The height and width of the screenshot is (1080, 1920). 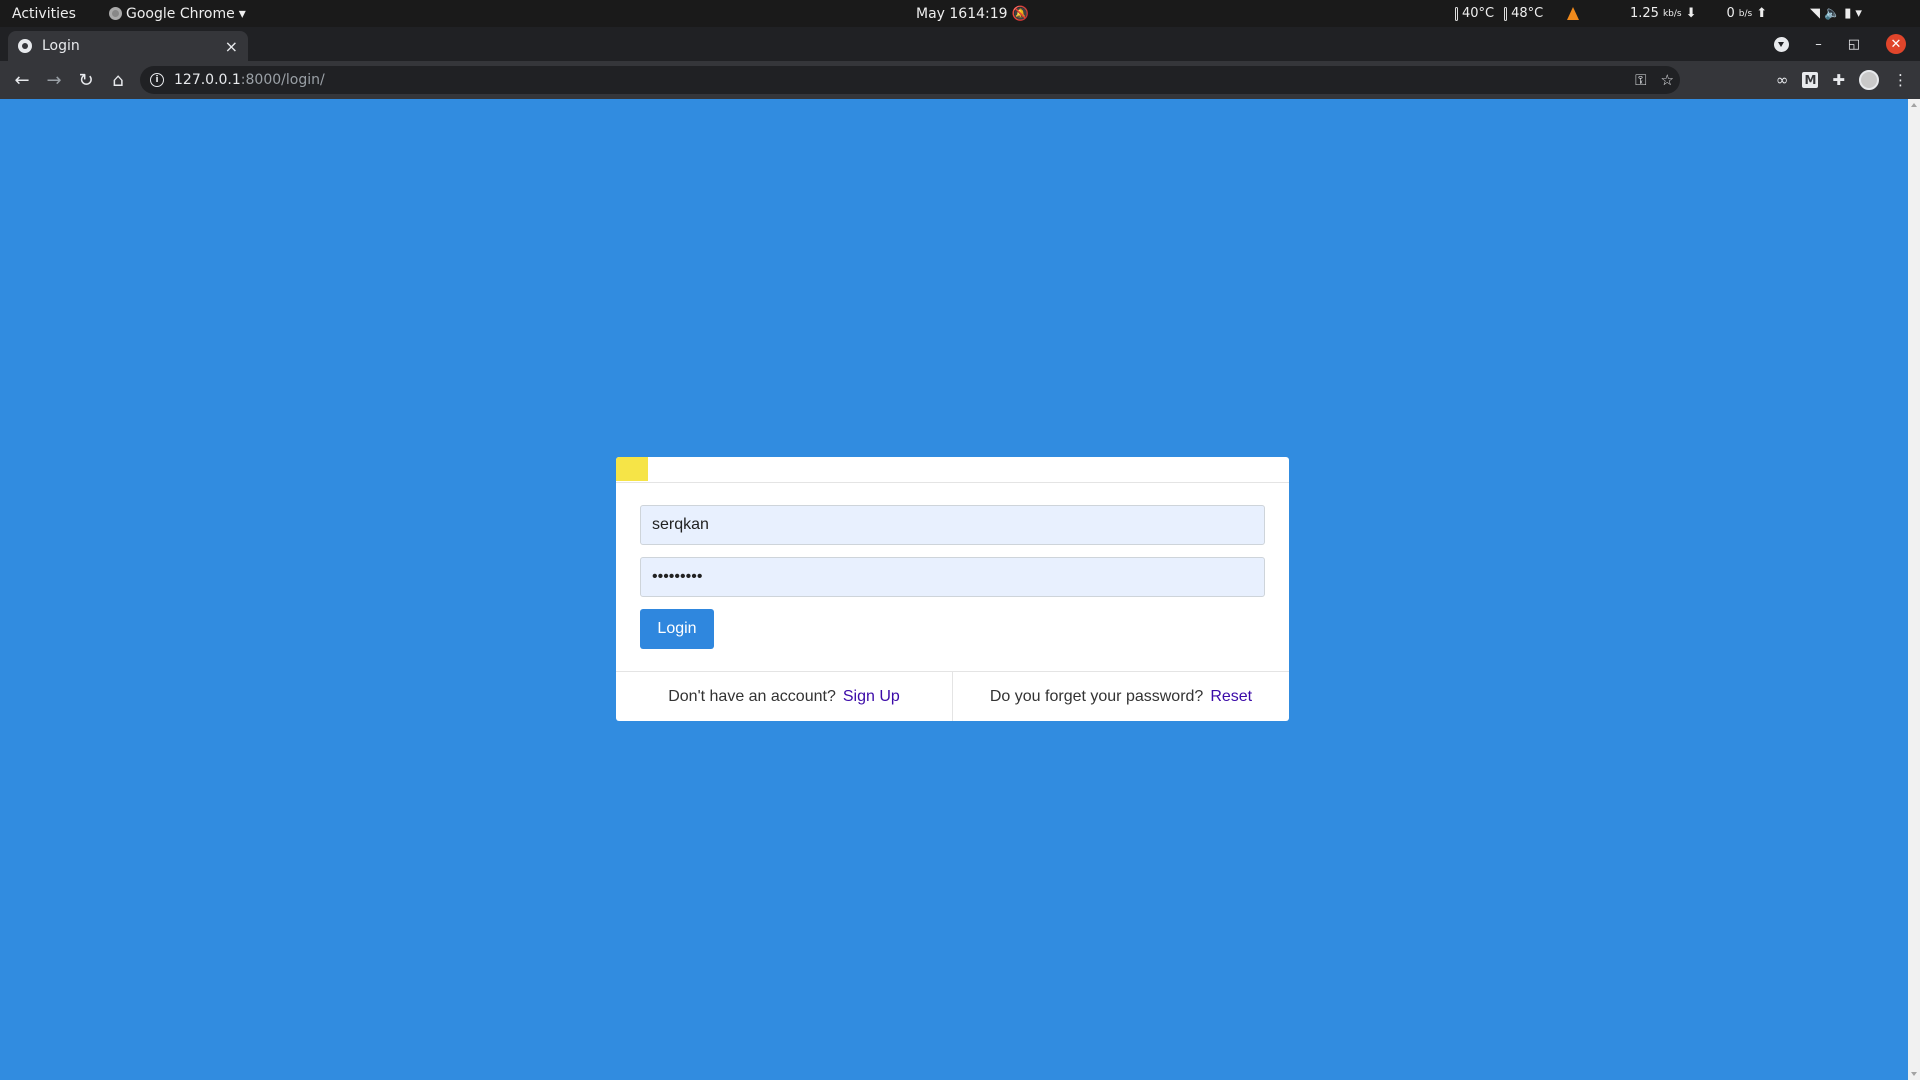 What do you see at coordinates (61, 46) in the screenshot?
I see `tab-title: Login` at bounding box center [61, 46].